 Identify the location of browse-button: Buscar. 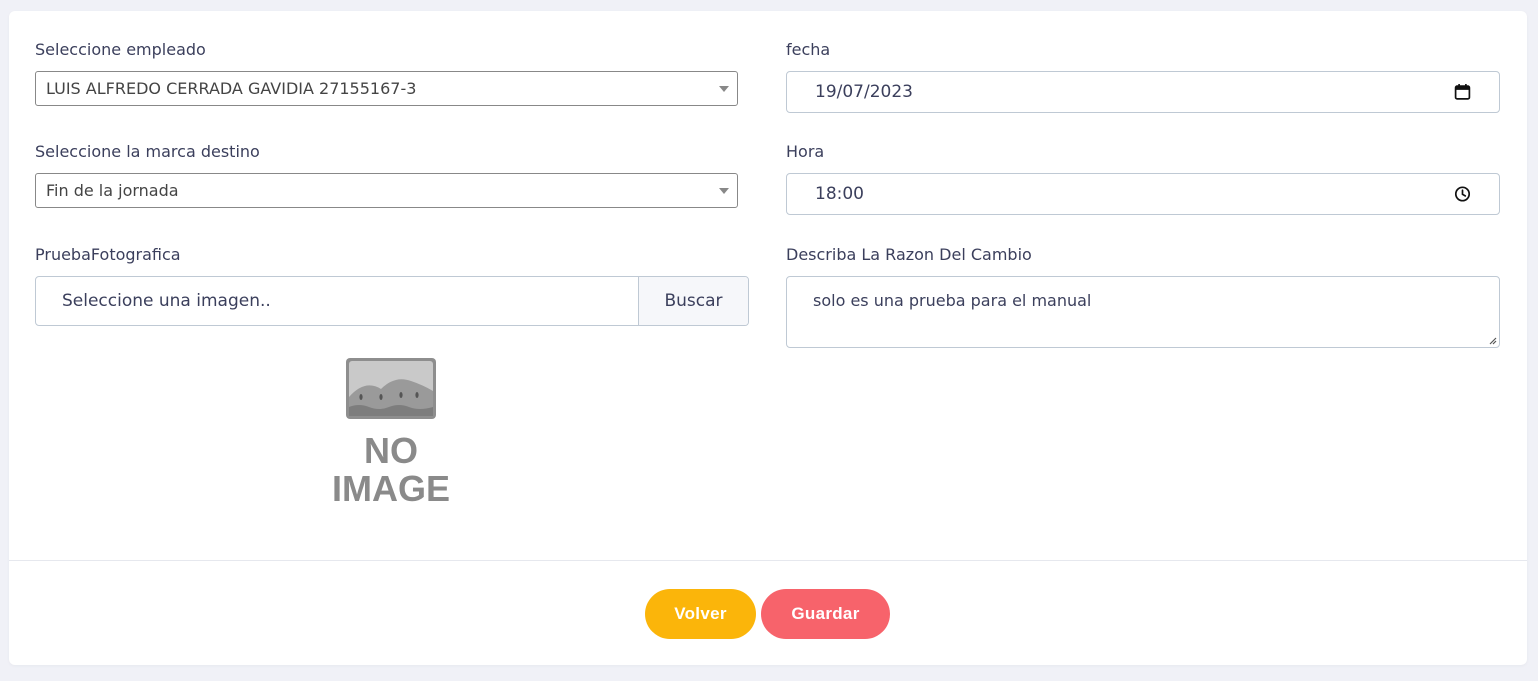
(693, 301).